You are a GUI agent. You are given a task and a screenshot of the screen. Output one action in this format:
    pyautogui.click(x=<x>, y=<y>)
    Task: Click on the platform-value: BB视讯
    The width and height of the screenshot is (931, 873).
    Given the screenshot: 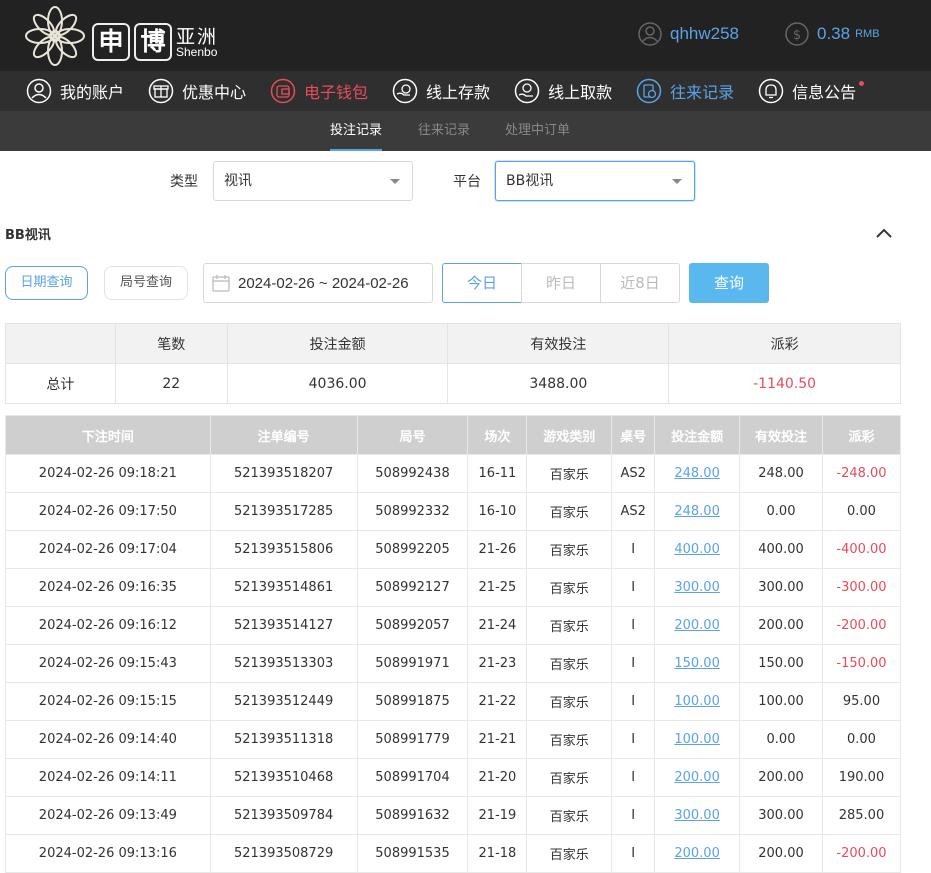 What is the action you would take?
    pyautogui.click(x=530, y=181)
    